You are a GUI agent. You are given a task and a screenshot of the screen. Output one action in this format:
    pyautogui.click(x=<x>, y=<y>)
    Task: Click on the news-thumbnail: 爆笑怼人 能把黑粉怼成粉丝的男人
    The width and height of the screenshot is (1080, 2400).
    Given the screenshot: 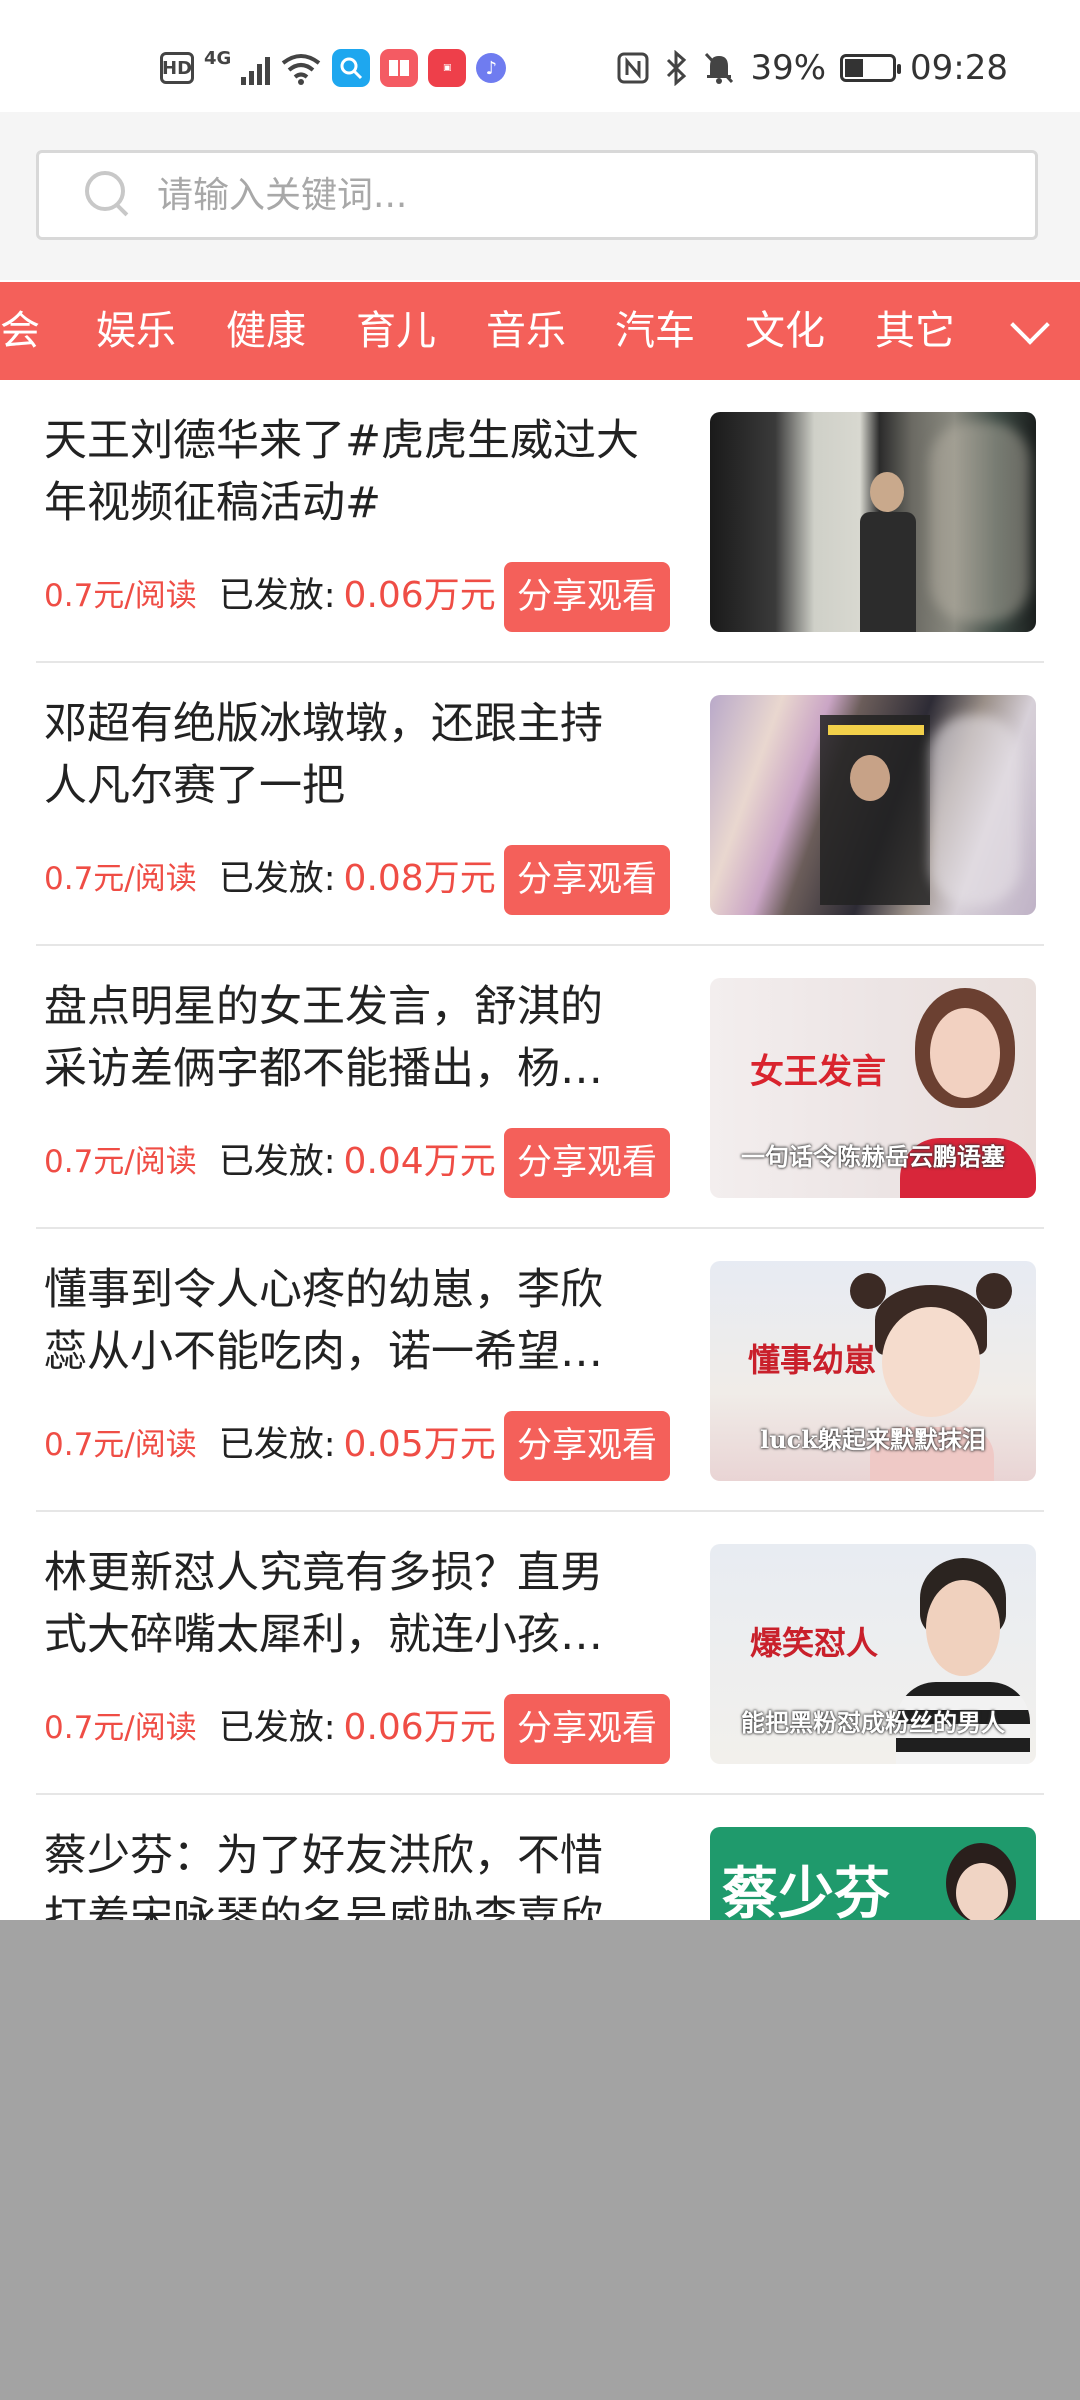 What is the action you would take?
    pyautogui.click(x=873, y=1654)
    